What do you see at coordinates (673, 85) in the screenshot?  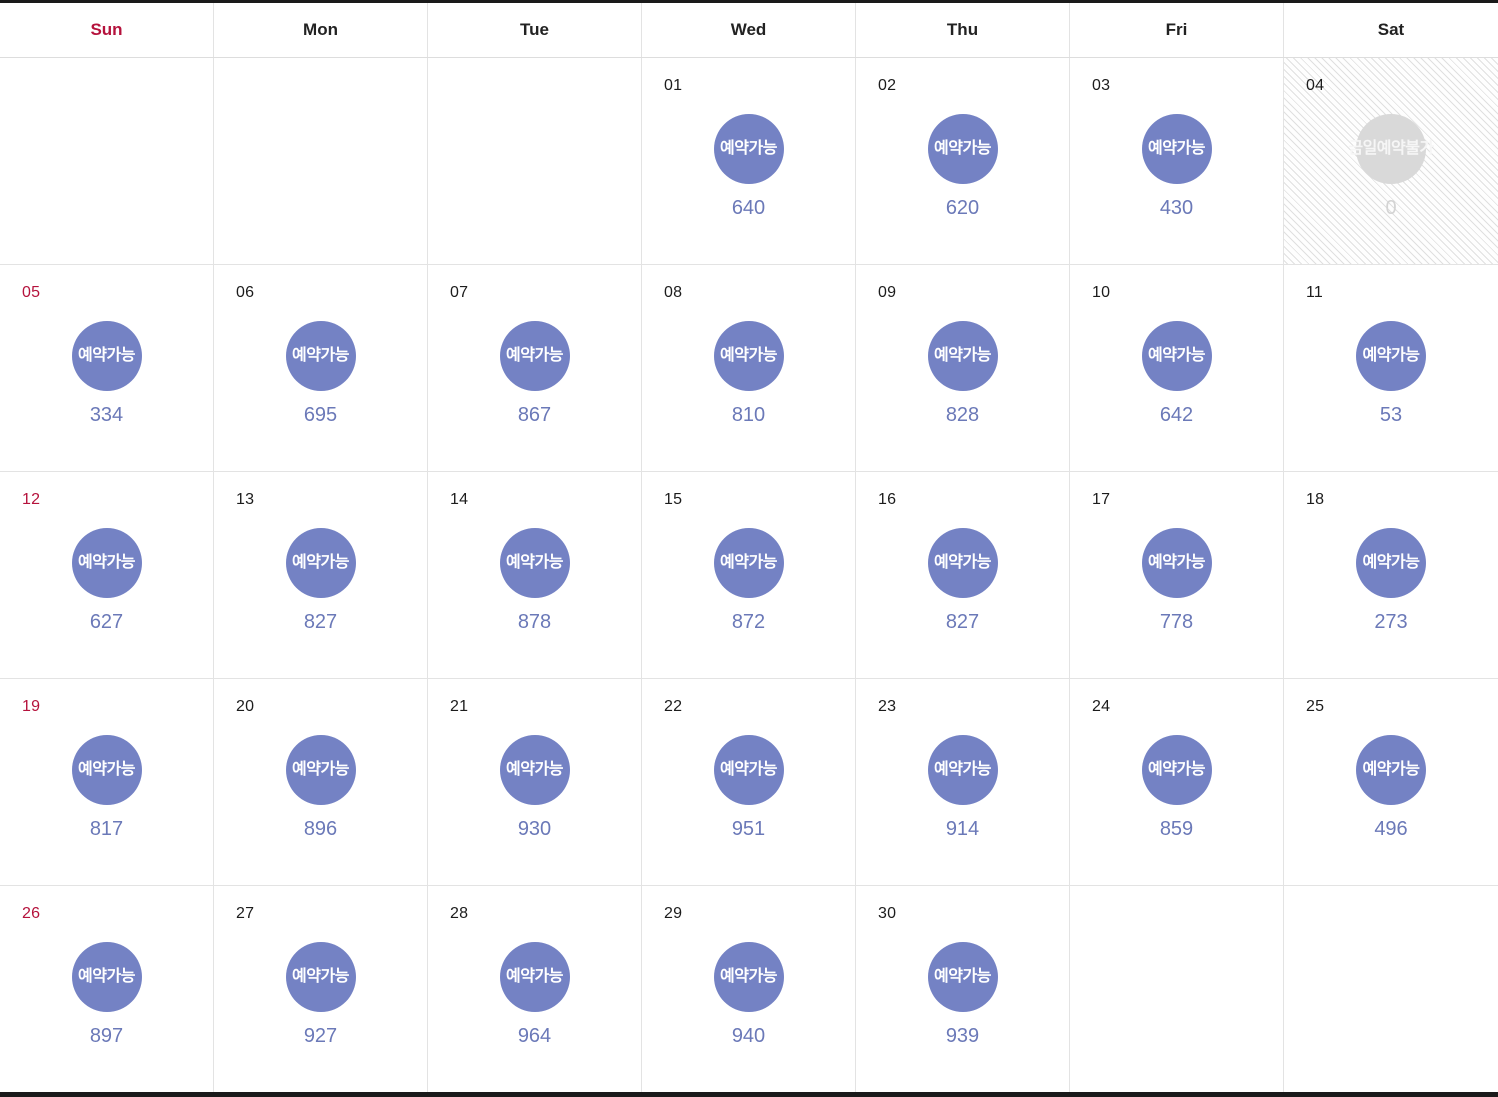 I see `day-number: 01` at bounding box center [673, 85].